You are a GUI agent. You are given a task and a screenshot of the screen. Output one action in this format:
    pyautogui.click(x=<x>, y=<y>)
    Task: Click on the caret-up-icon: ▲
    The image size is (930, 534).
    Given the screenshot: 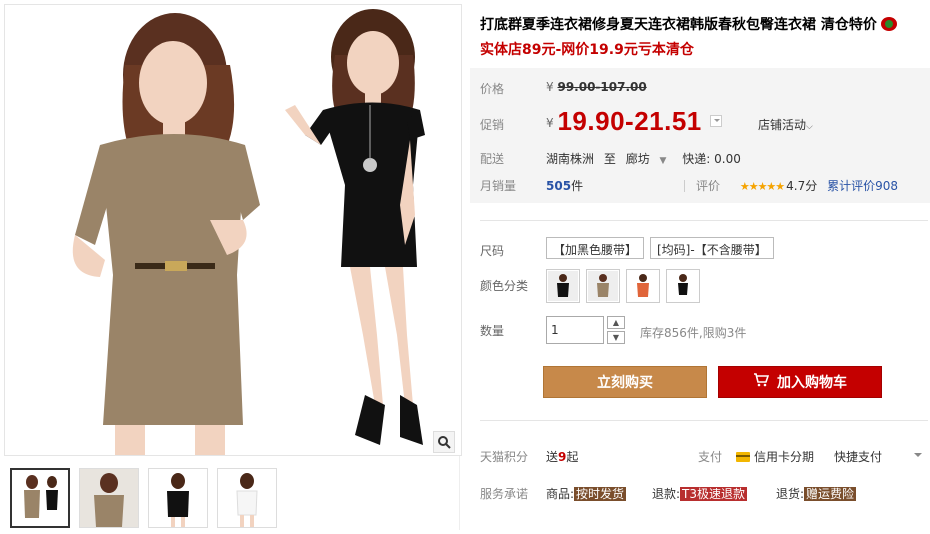 What is the action you would take?
    pyautogui.click(x=616, y=322)
    